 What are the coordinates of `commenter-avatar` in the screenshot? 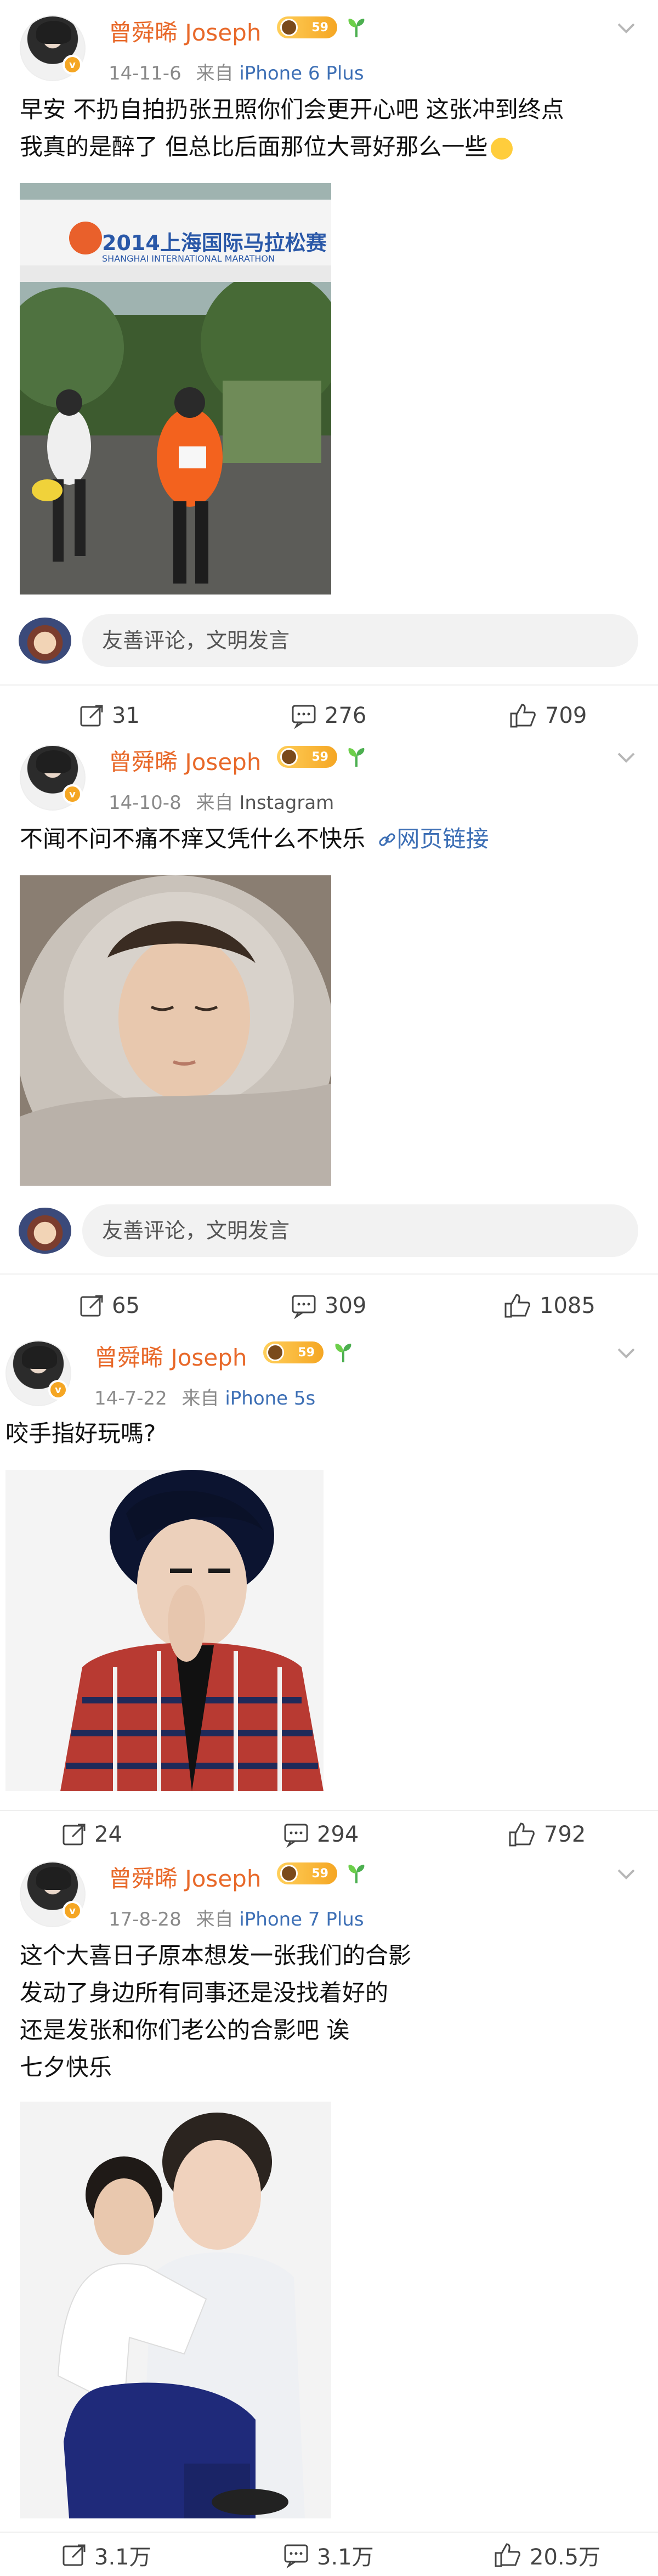 It's located at (45, 1231).